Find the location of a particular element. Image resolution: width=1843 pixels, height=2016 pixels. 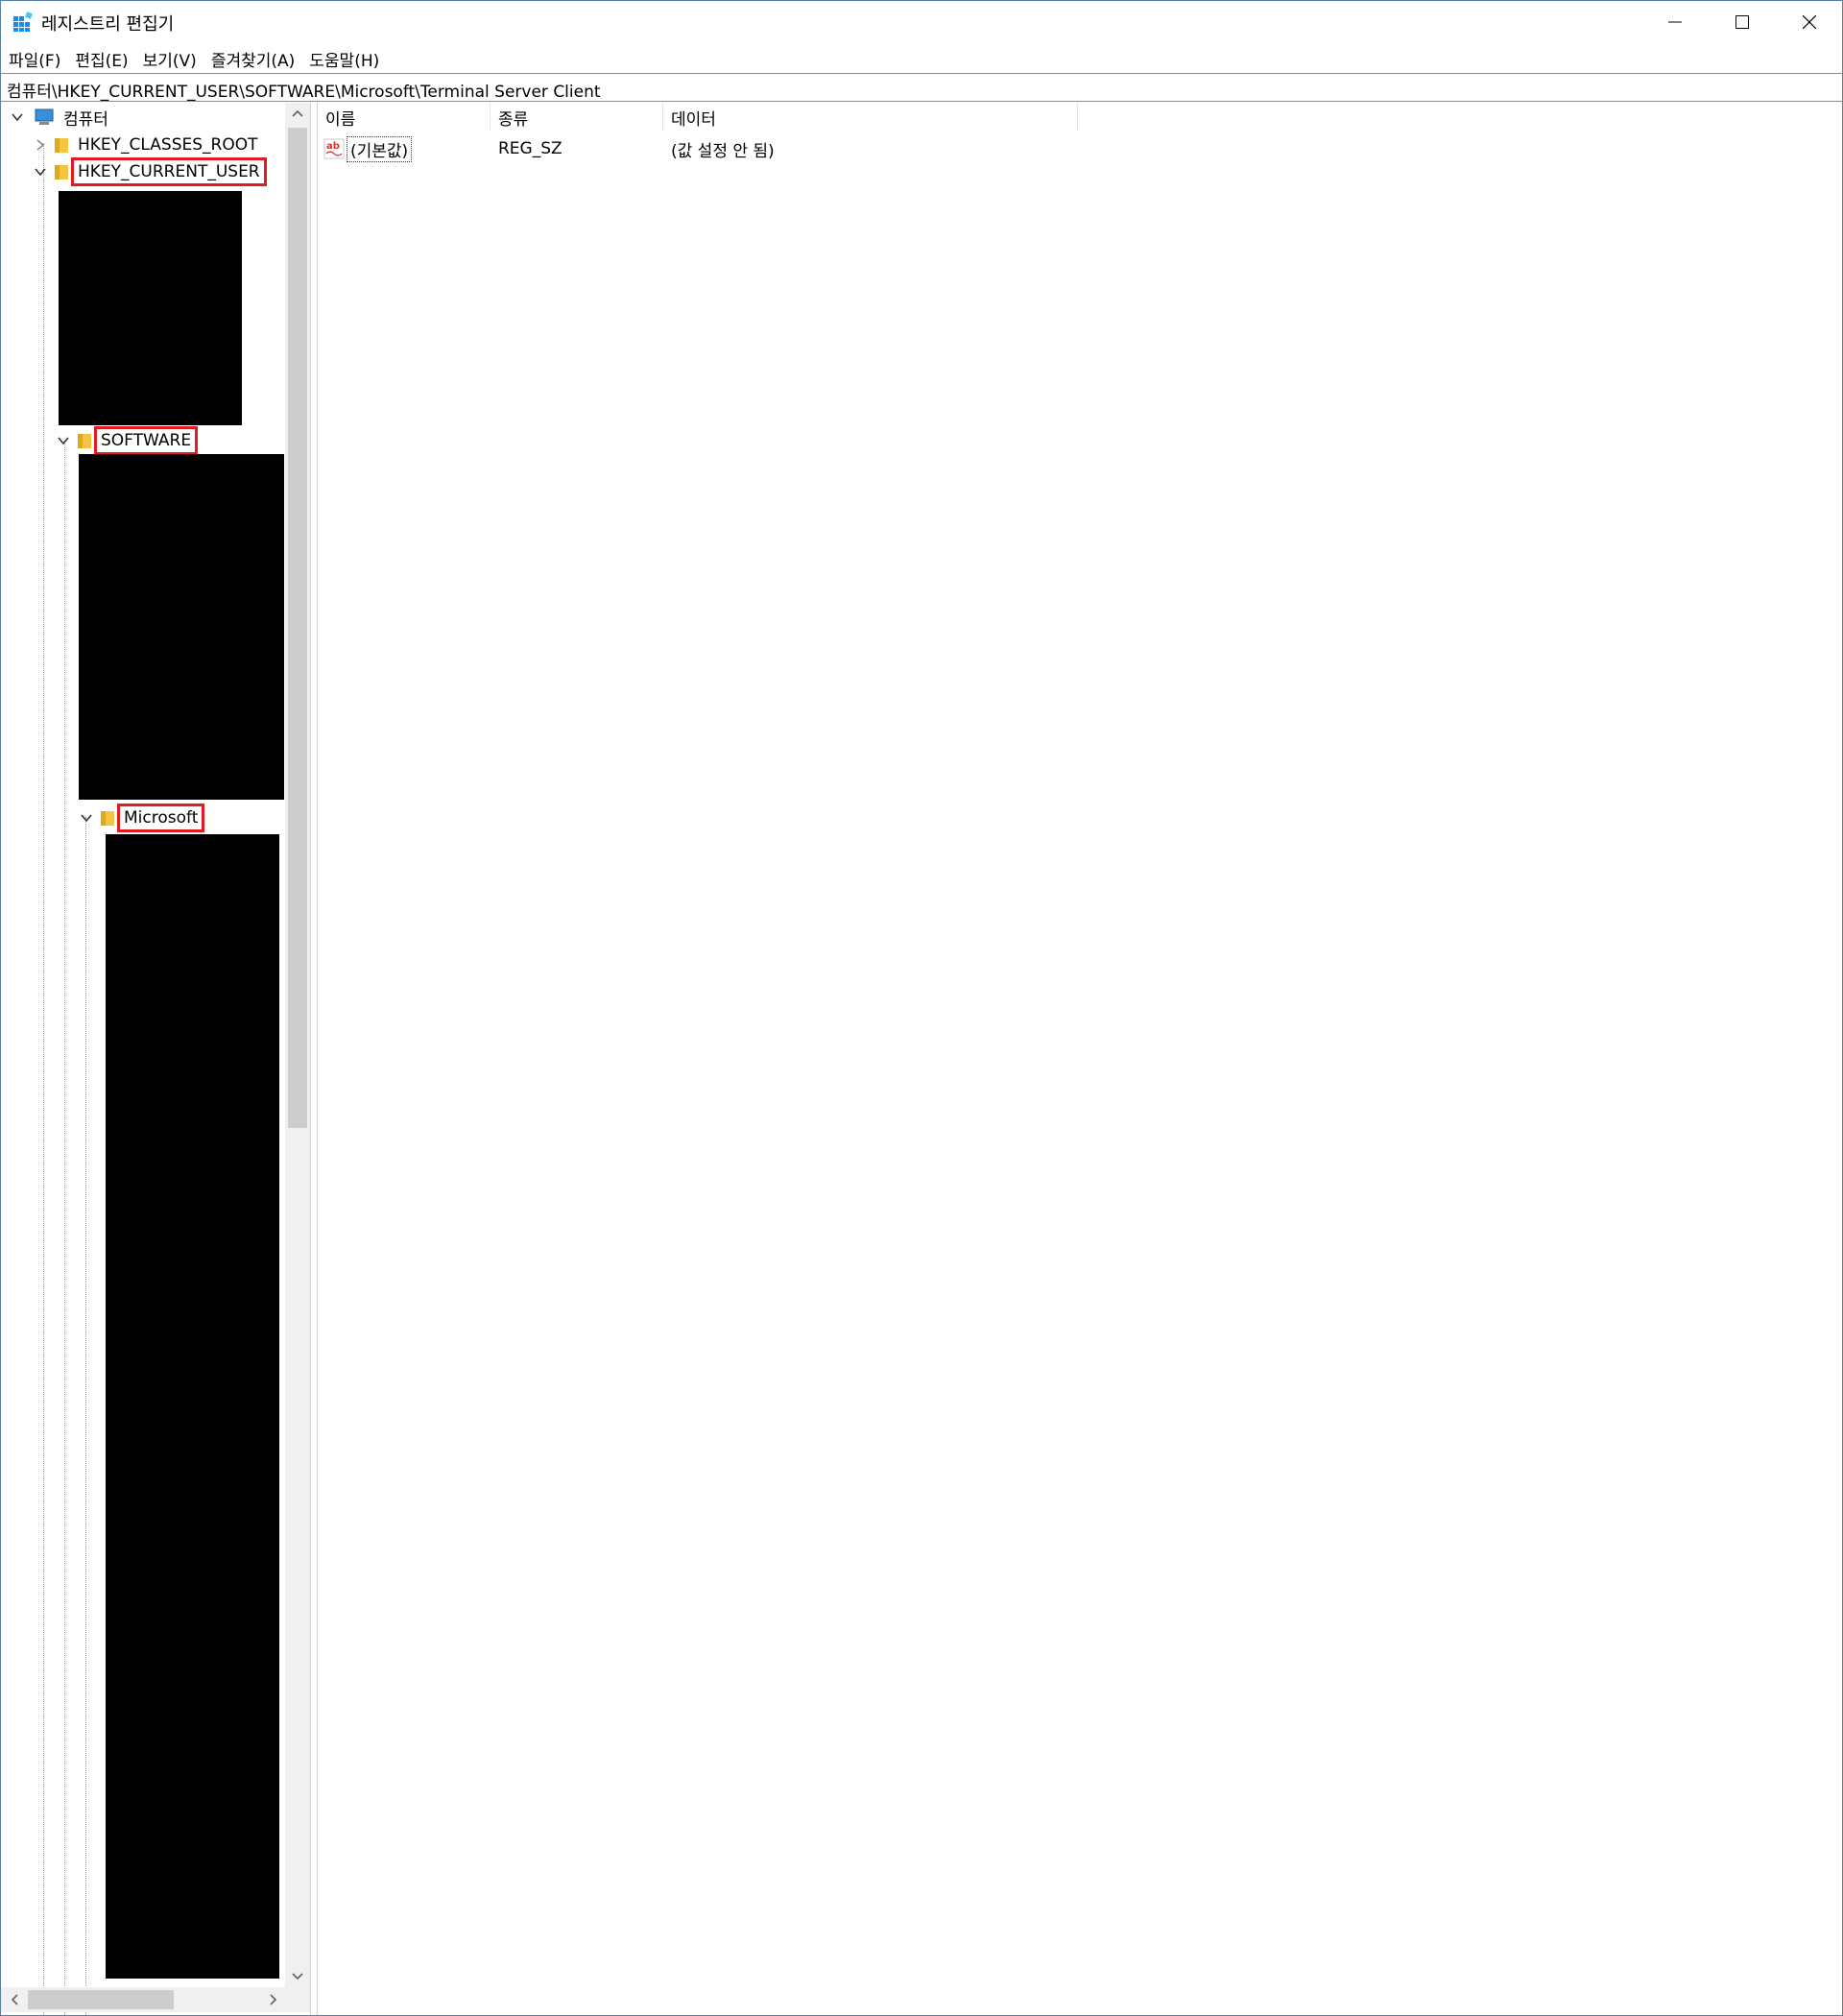

svg-text: ab is located at coordinates (333, 146).